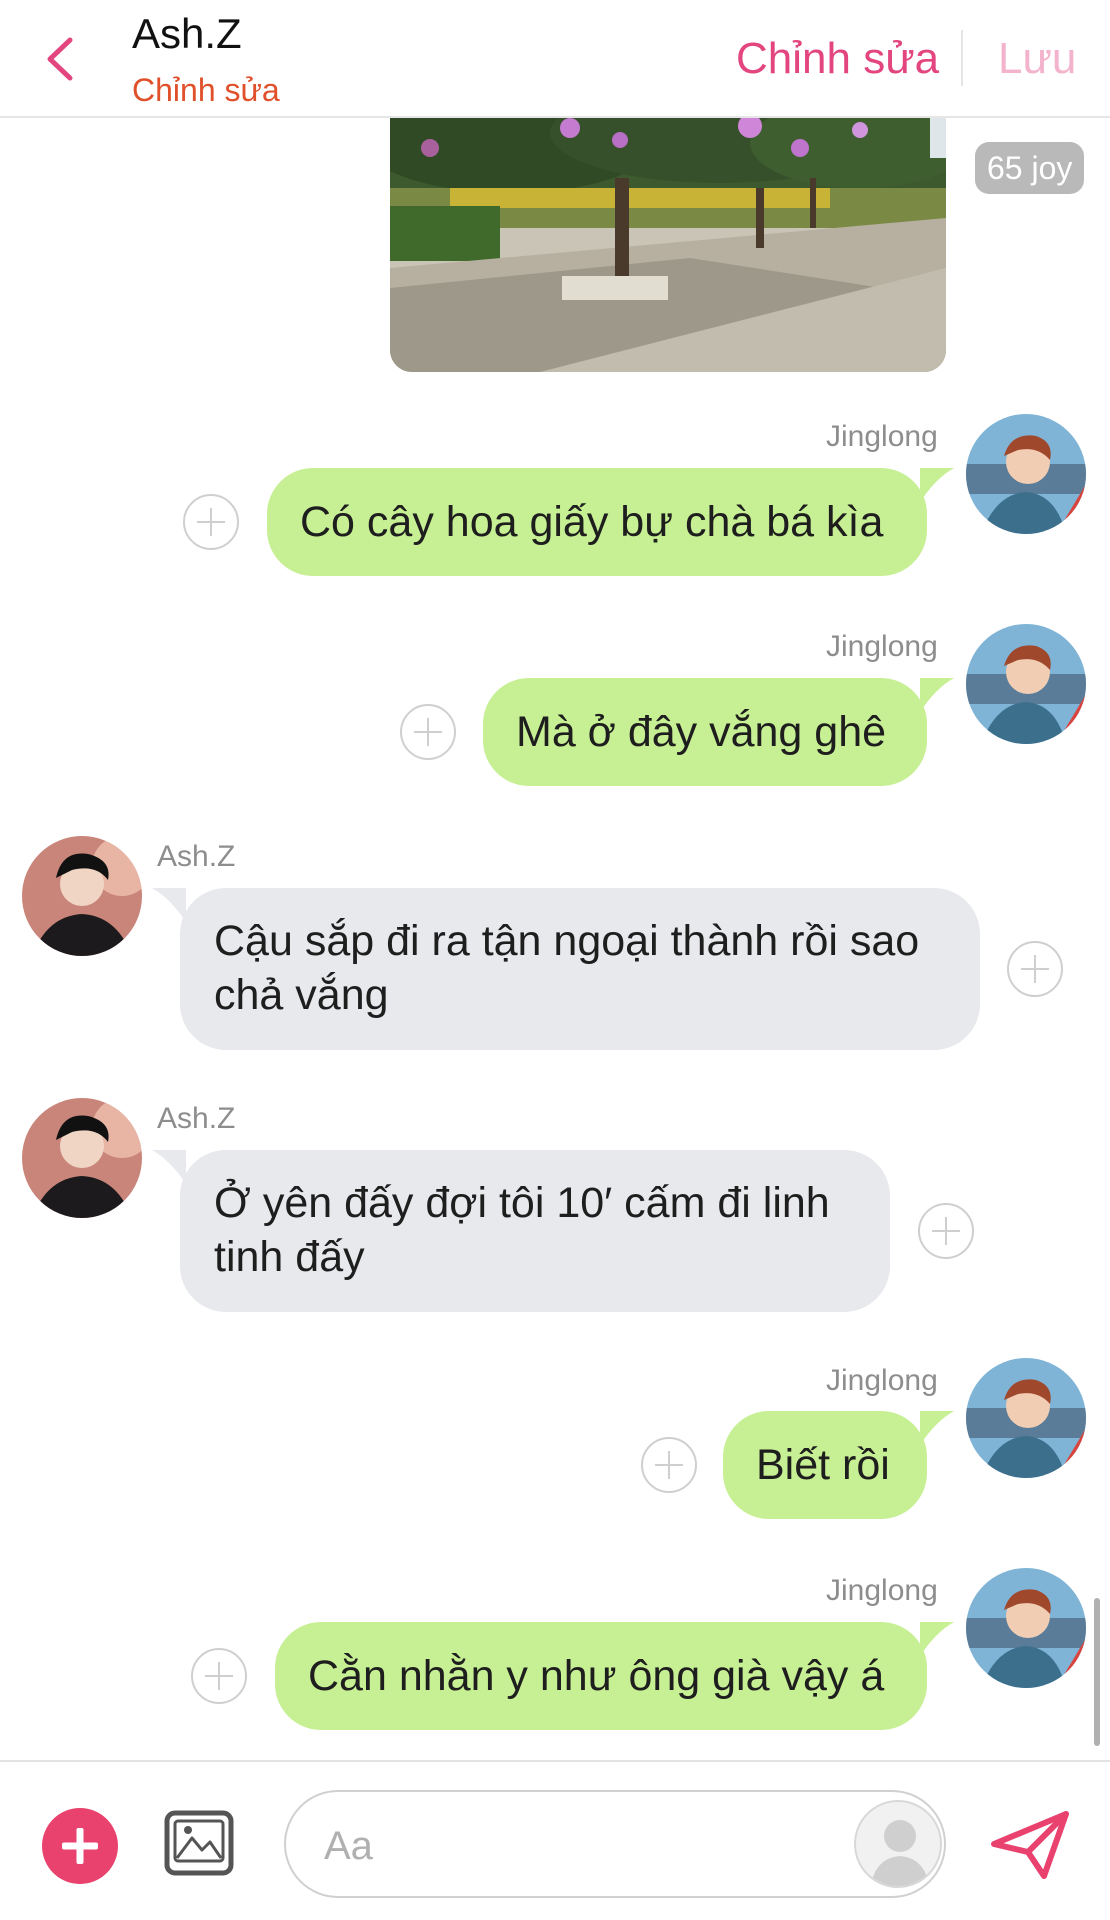 The width and height of the screenshot is (1110, 1920). I want to click on chat-header: Ash.Z Chỉnh sửa Chỉnh sửa Lưu, so click(555, 59).